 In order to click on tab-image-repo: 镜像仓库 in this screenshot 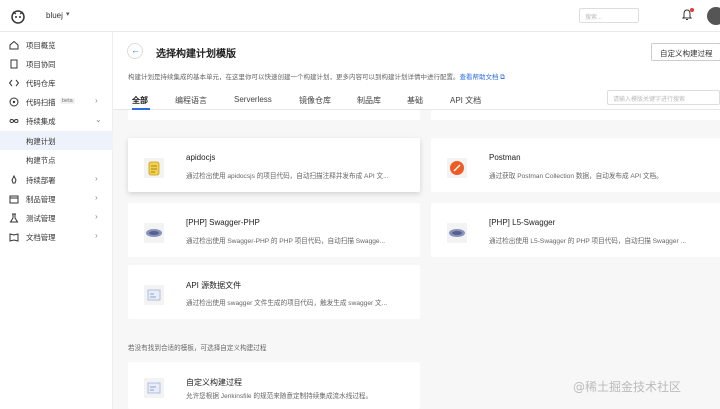, I will do `click(315, 100)`.